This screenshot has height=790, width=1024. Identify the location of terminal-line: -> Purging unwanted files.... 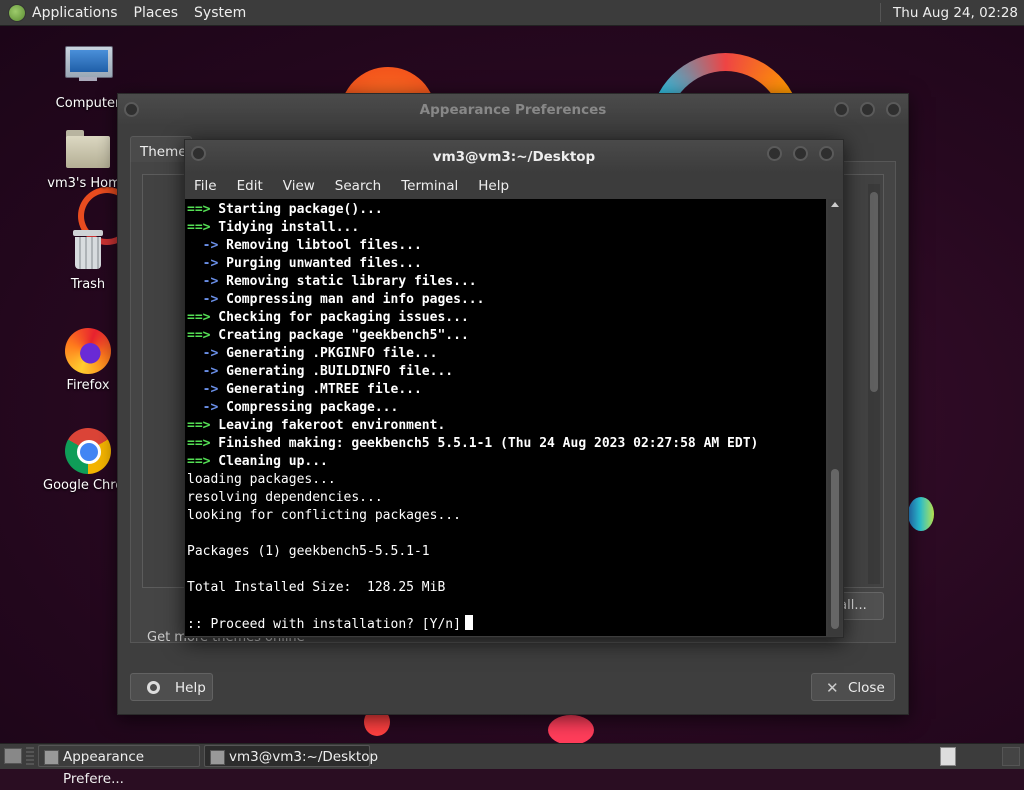
(506, 264).